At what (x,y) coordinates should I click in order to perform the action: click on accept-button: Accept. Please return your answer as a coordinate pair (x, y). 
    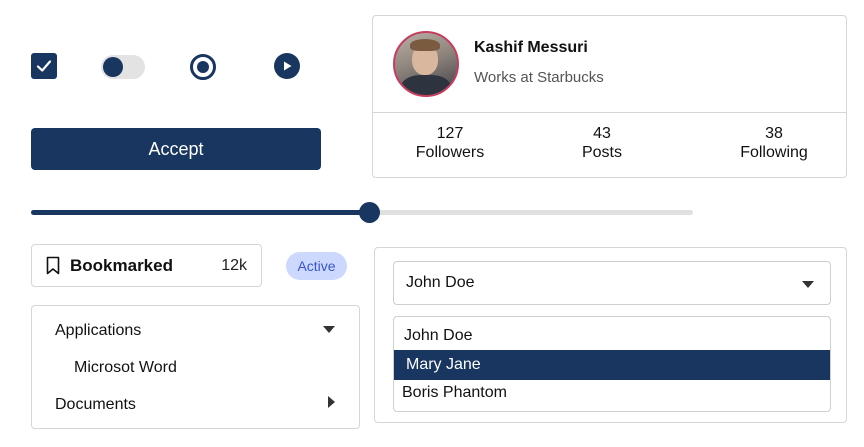
    Looking at the image, I should click on (176, 149).